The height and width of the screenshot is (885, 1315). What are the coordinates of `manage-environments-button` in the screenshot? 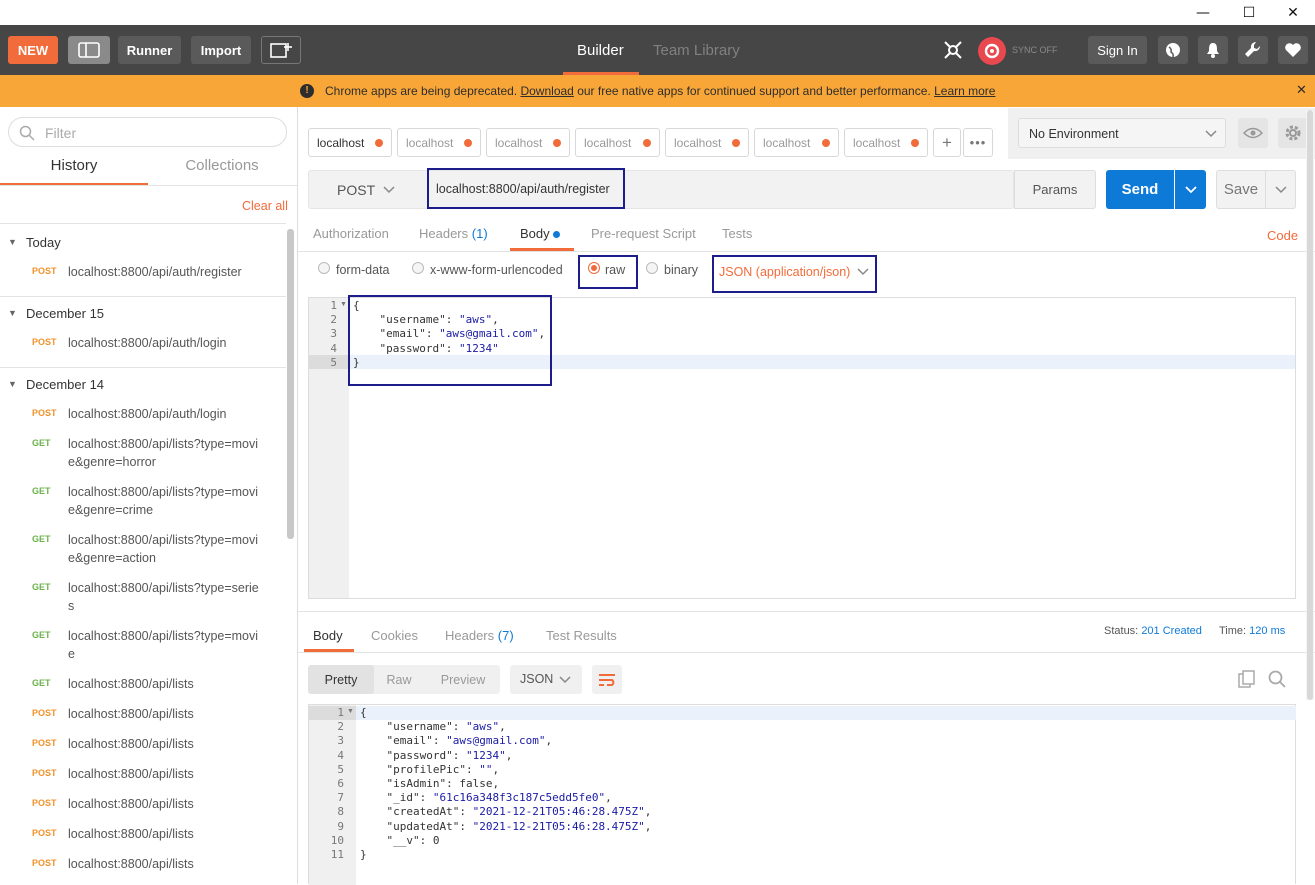 It's located at (1293, 133).